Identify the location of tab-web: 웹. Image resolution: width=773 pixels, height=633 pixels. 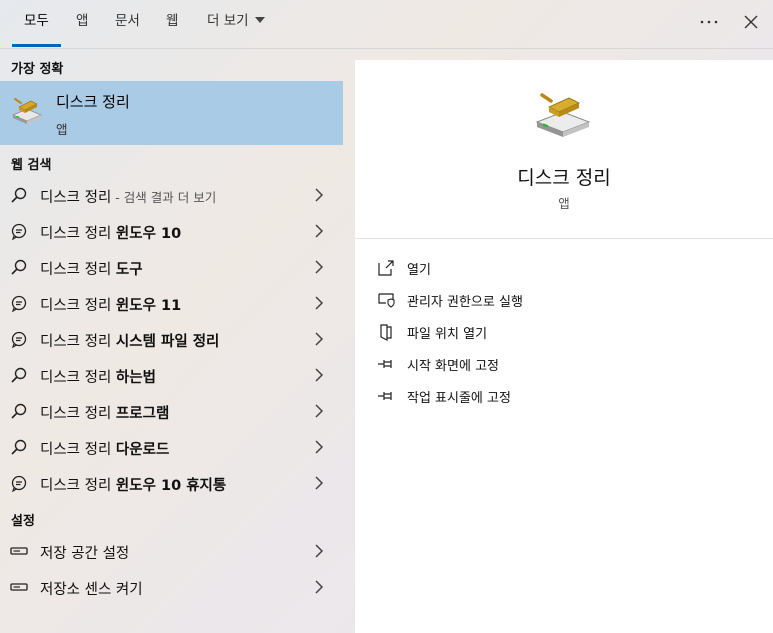
(172, 23).